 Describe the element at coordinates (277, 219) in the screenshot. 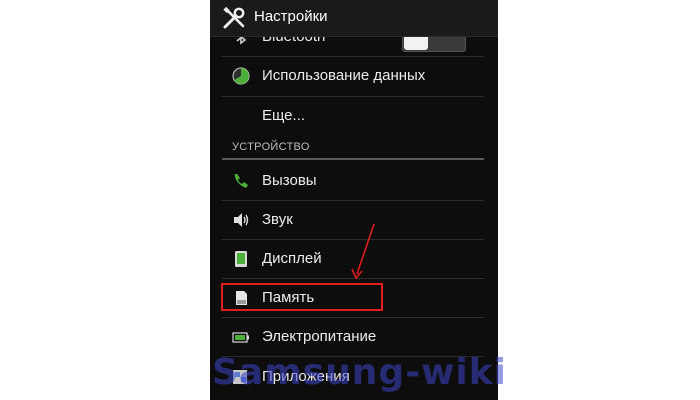

I see `settings-item-label: Звук` at that location.